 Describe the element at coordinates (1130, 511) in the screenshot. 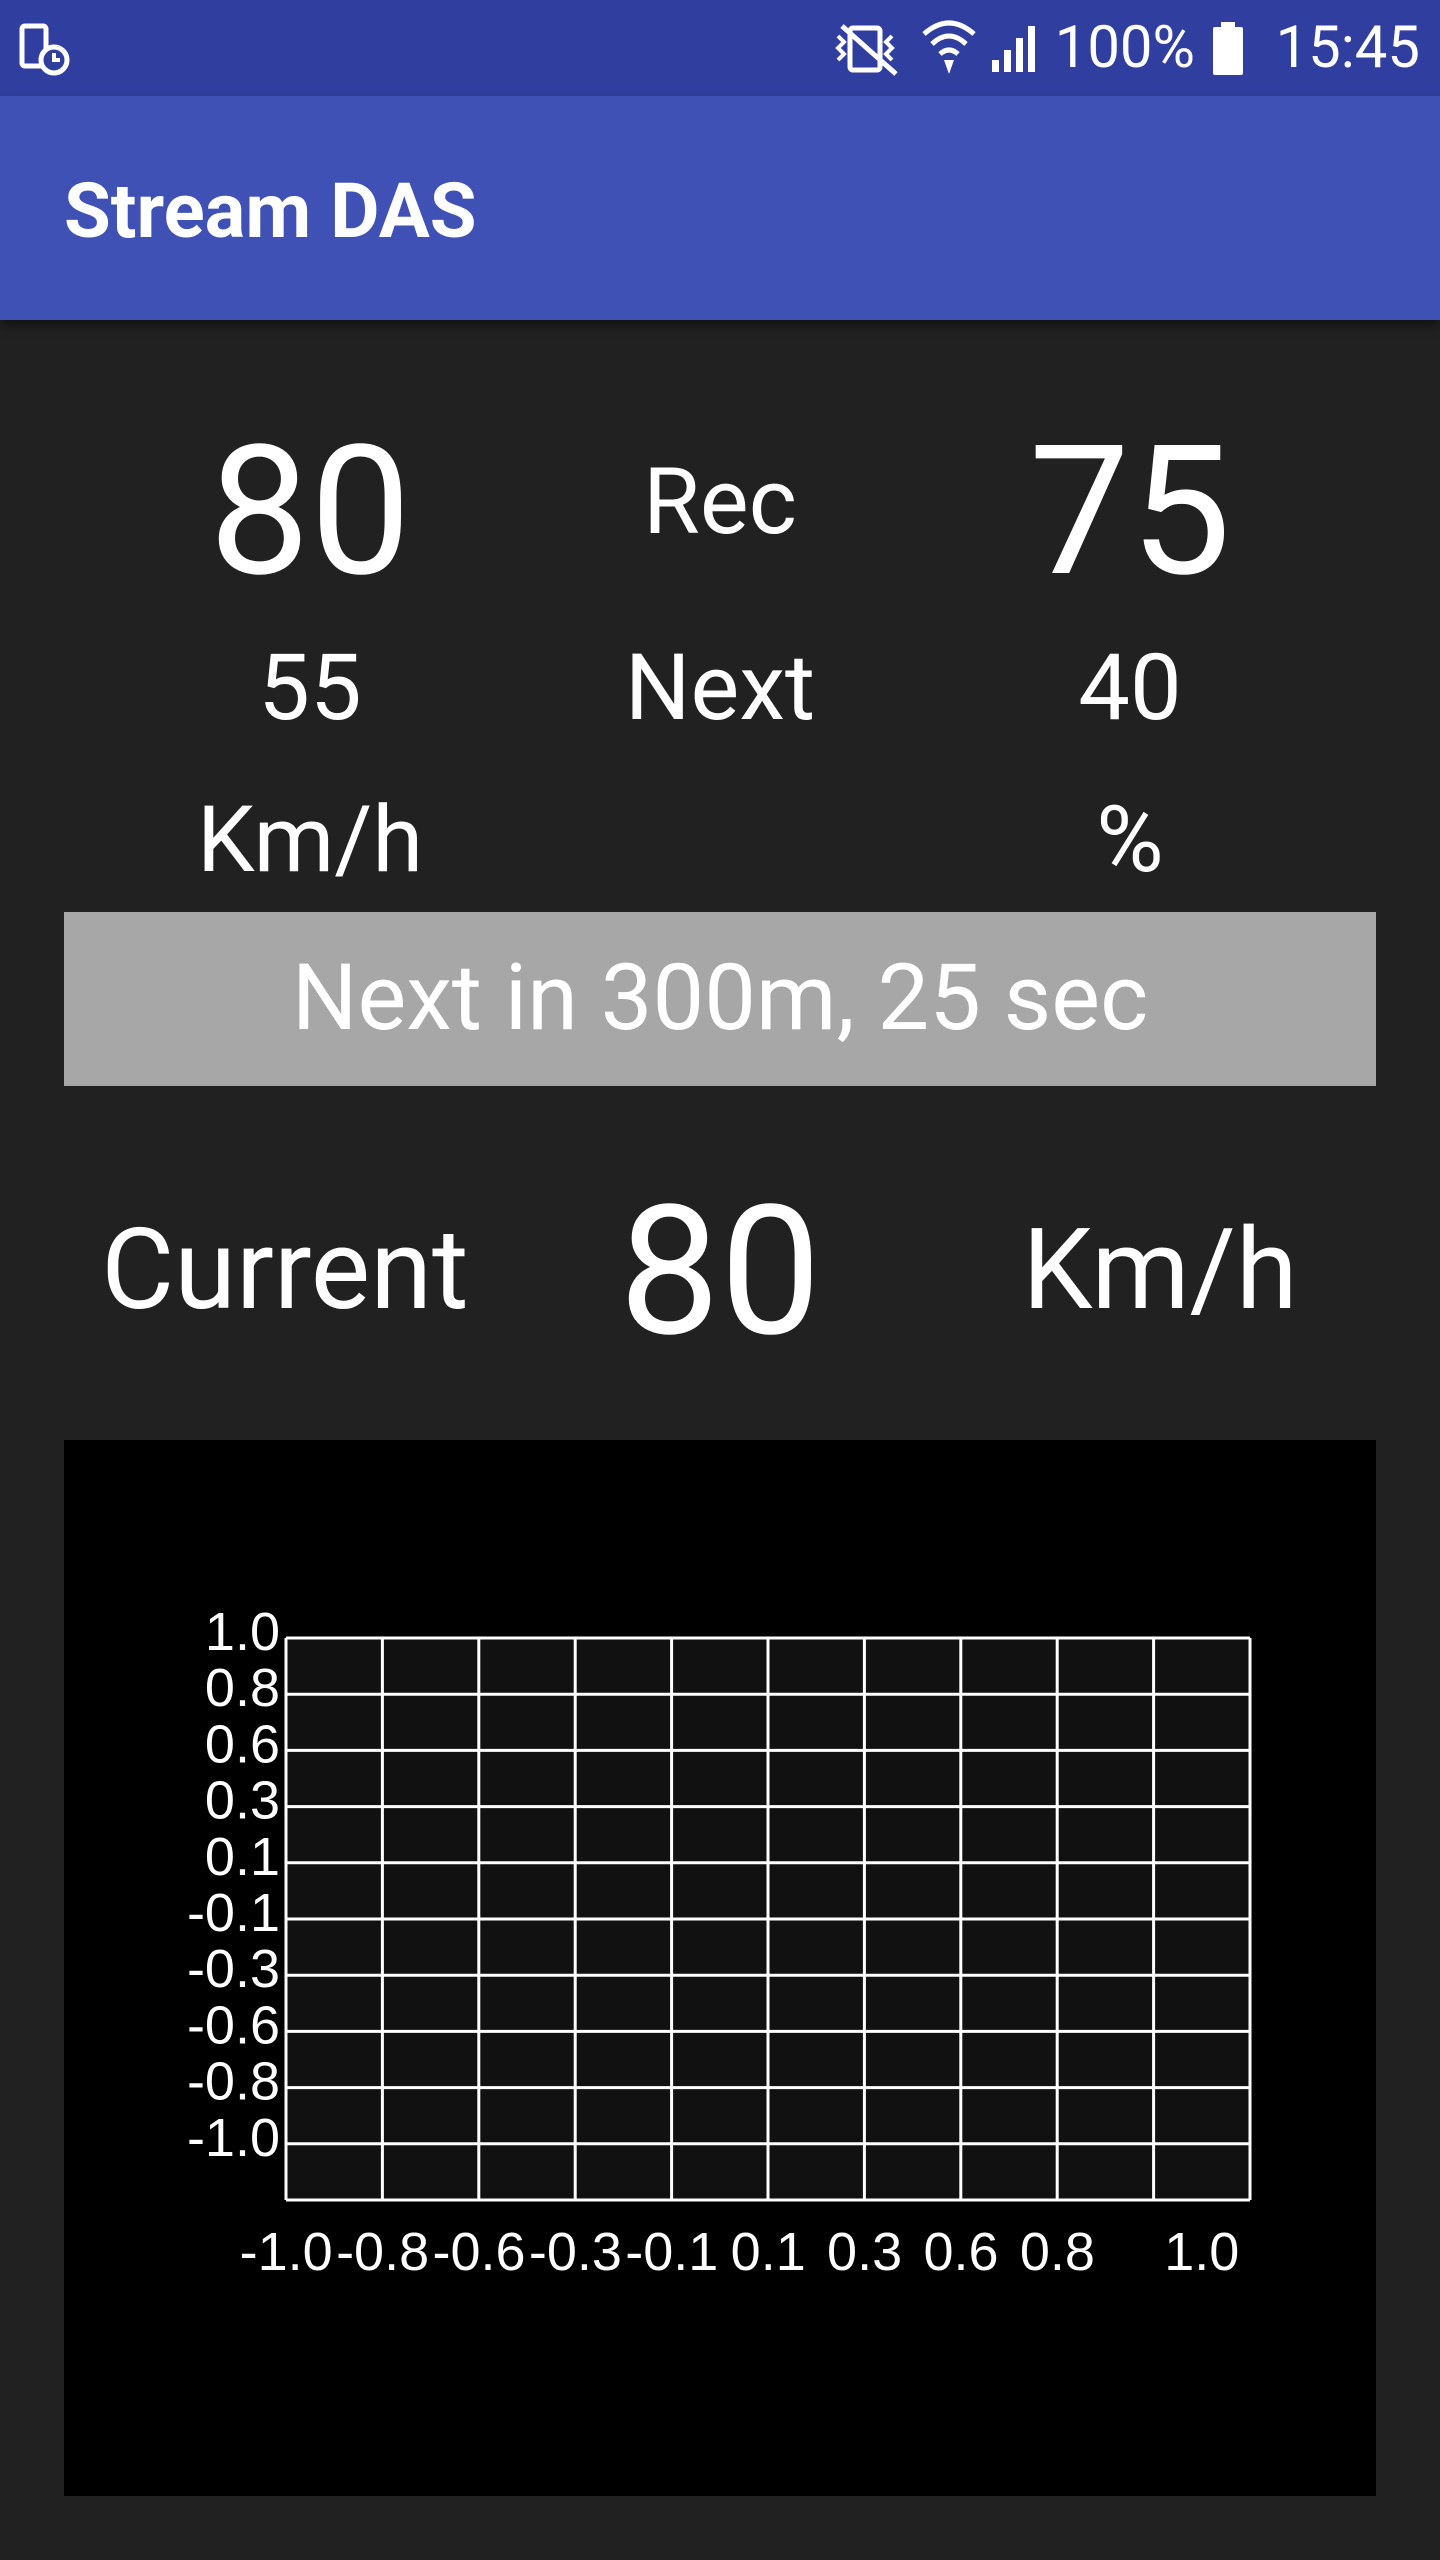

I see `right-current-value: 75` at that location.